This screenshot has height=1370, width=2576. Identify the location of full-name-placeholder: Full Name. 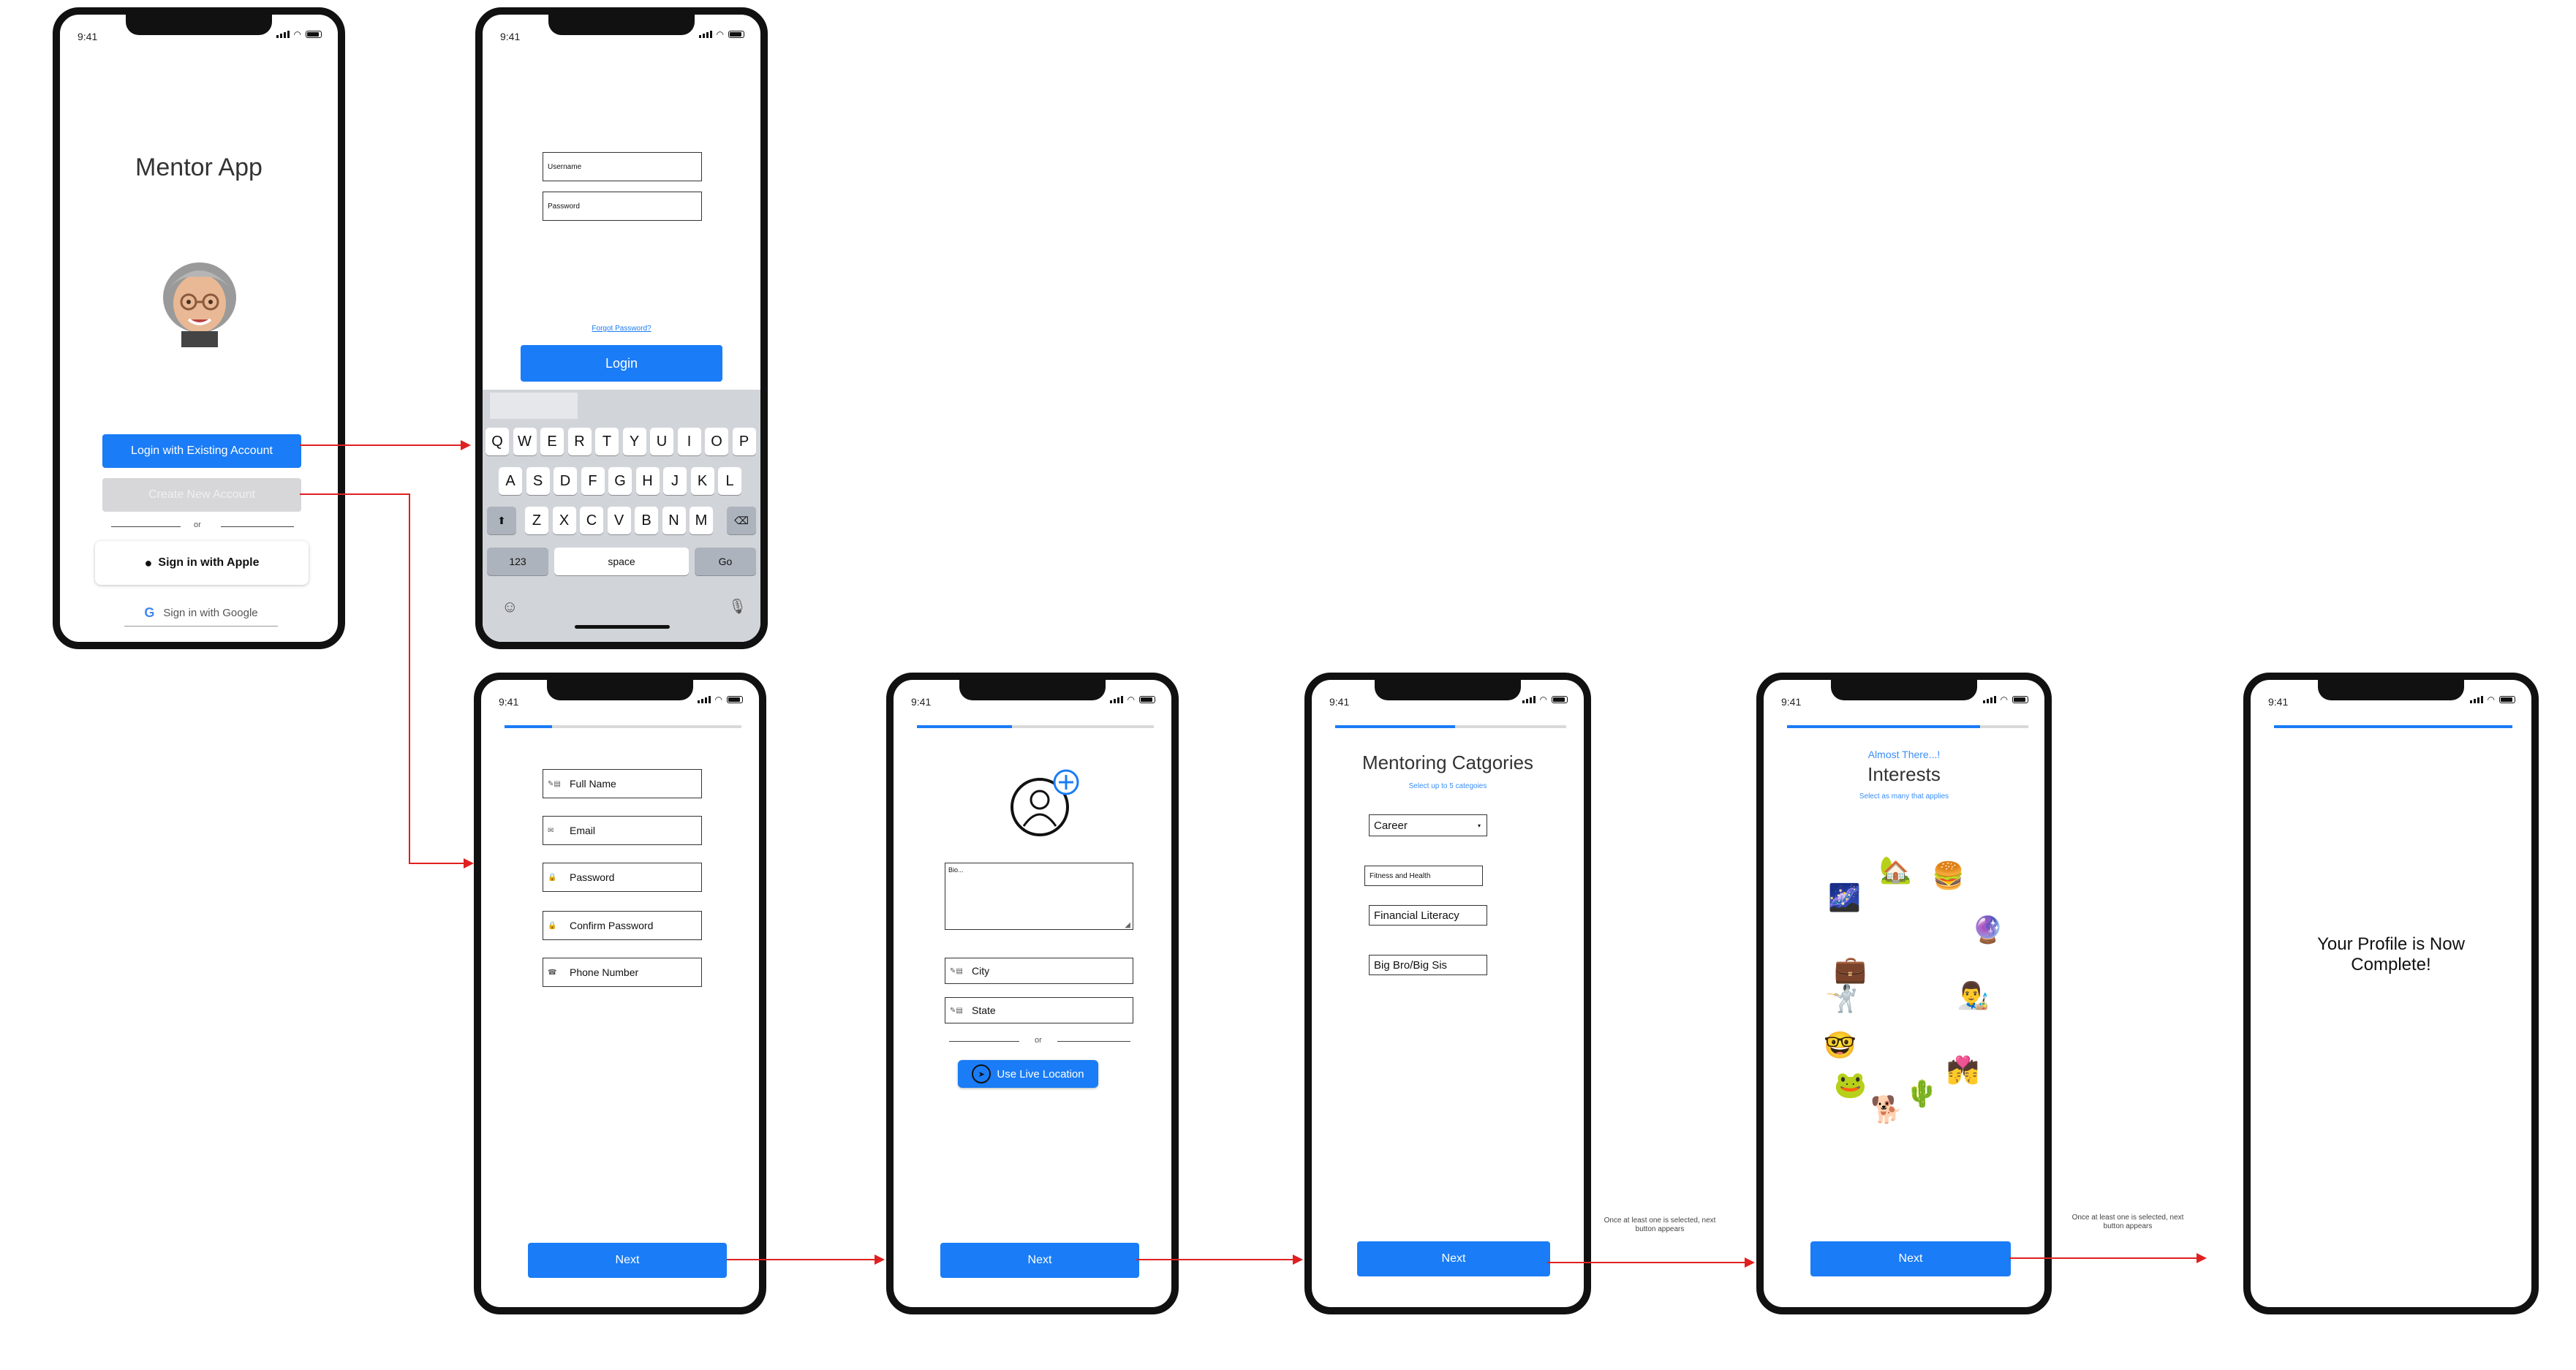
(593, 784).